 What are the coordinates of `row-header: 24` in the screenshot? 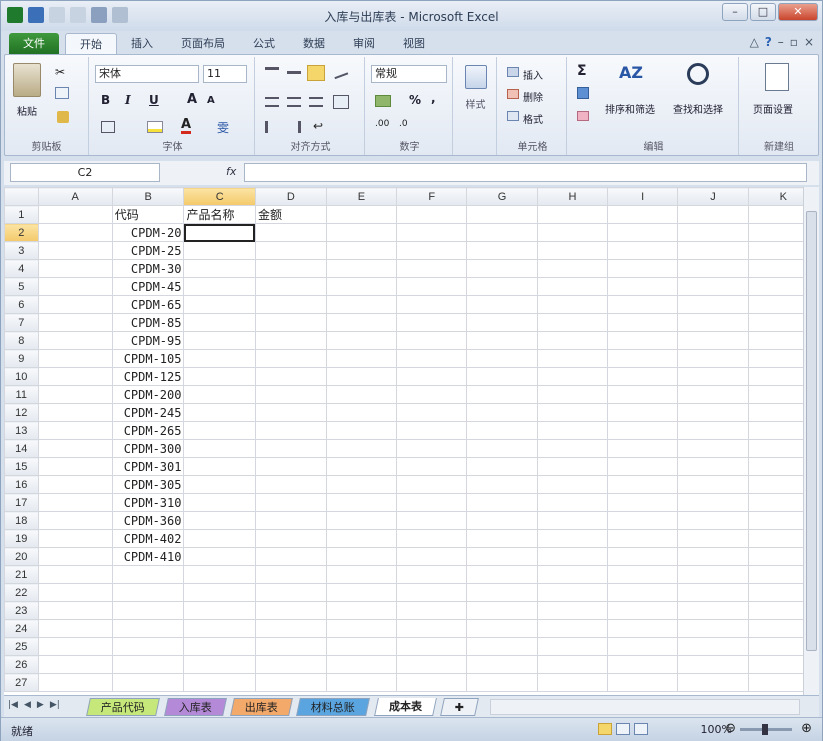 It's located at (21, 628).